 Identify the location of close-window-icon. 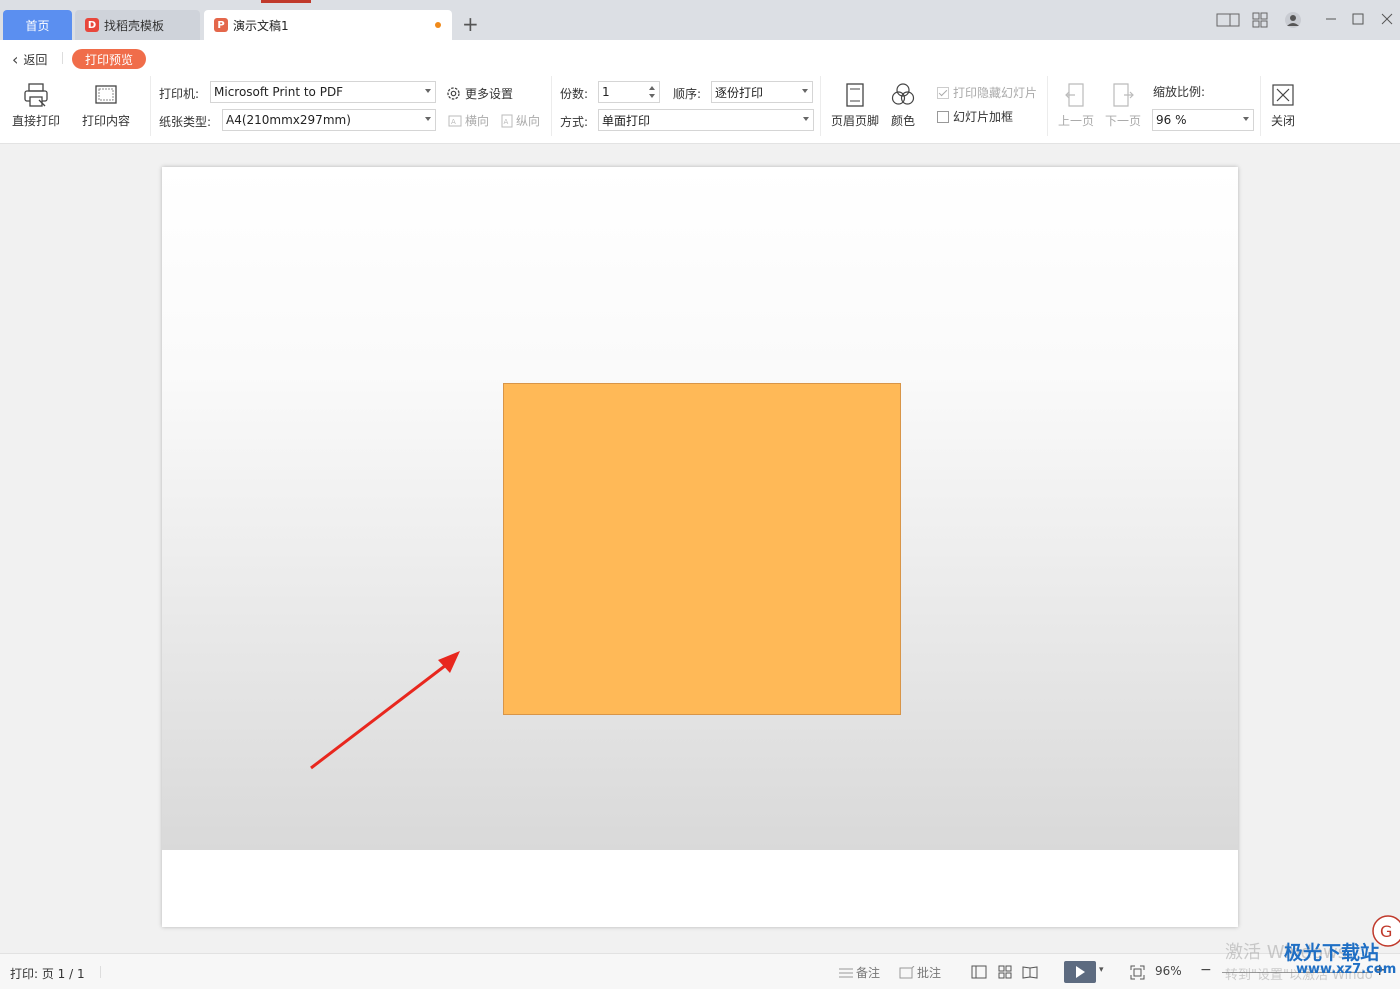
(1387, 19).